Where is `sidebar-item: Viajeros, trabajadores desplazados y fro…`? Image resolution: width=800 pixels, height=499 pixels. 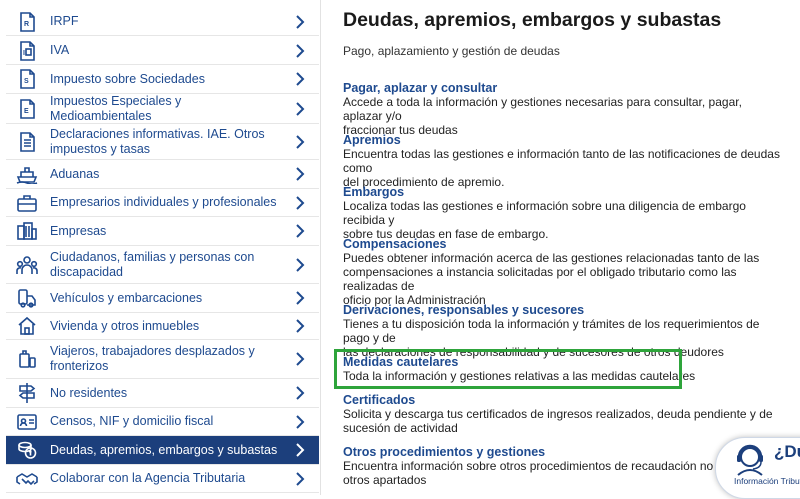 sidebar-item: Viajeros, trabajadores desplazados y fro… is located at coordinates (162, 359).